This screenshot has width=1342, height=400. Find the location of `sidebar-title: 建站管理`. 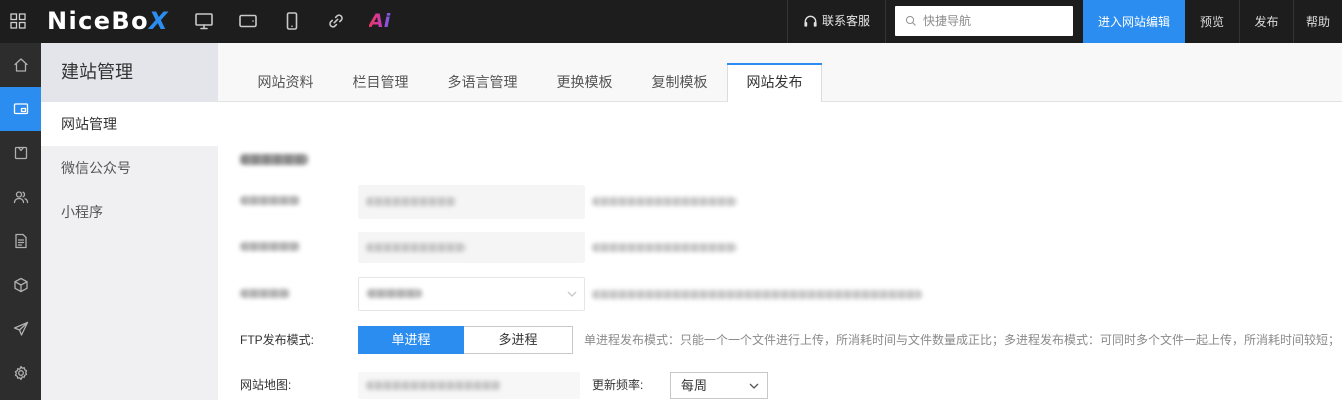

sidebar-title: 建站管理 is located at coordinates (129, 72).